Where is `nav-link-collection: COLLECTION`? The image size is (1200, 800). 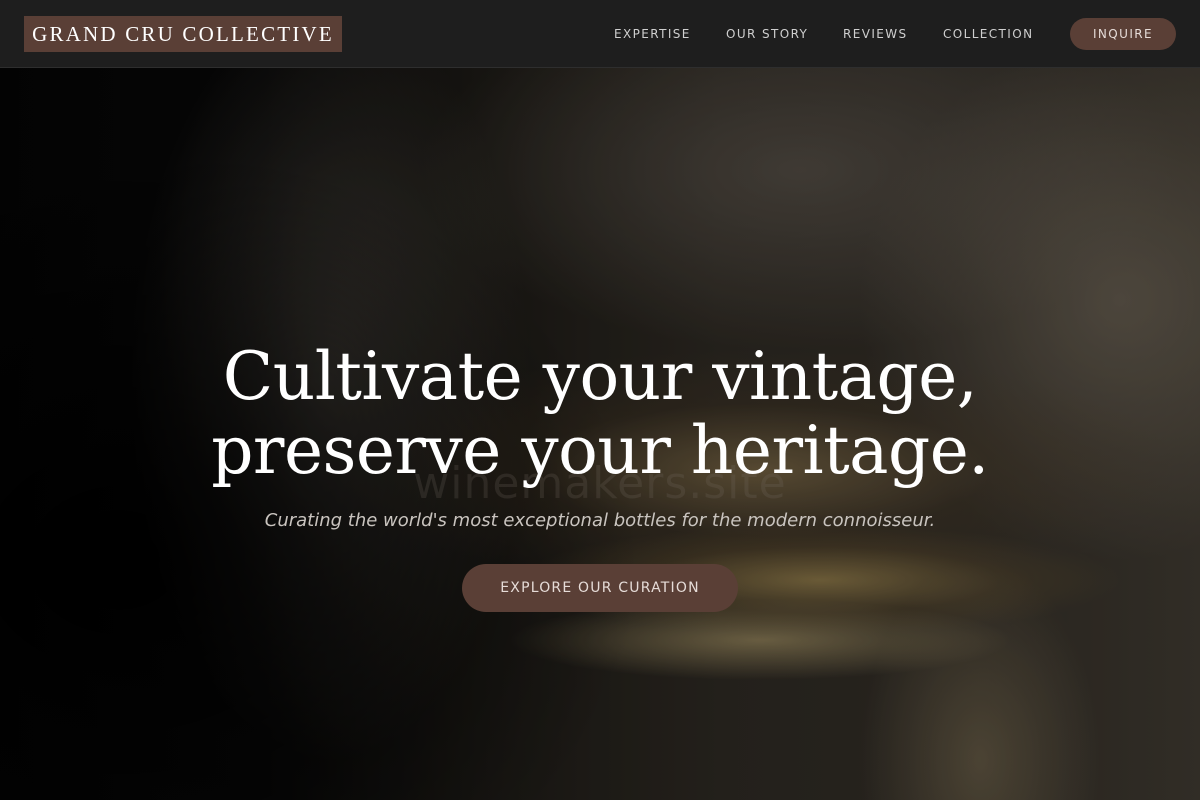 nav-link-collection: COLLECTION is located at coordinates (988, 34).